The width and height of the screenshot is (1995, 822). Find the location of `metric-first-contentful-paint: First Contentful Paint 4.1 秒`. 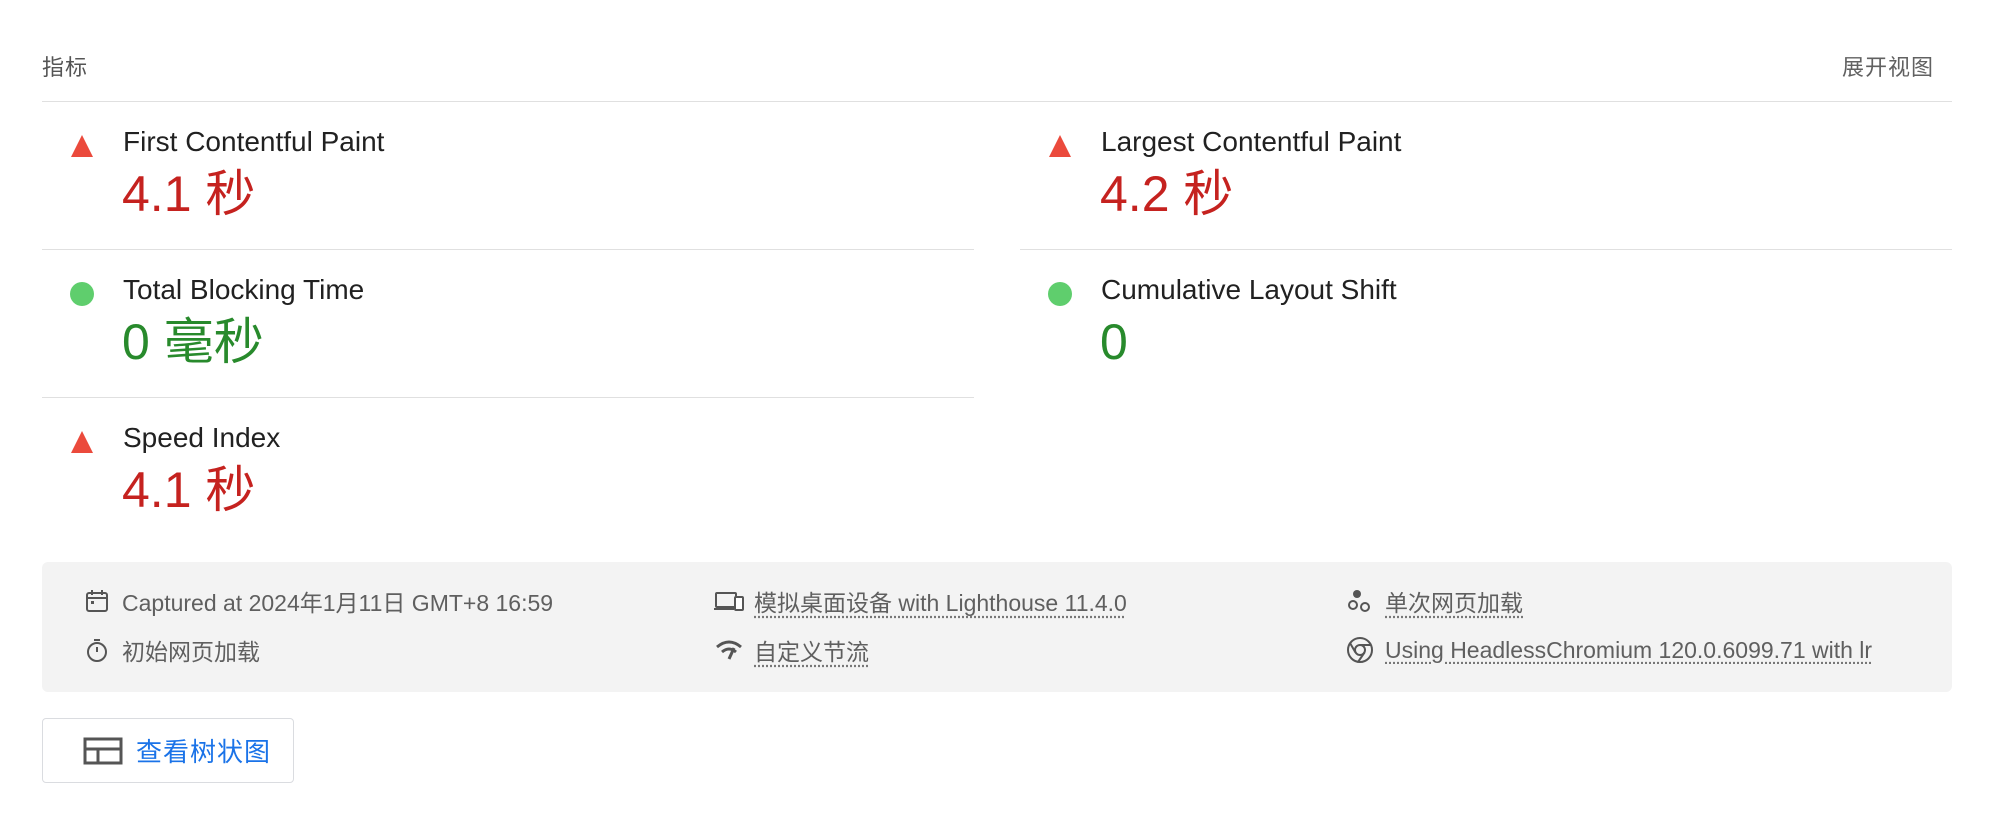

metric-first-contentful-paint: First Contentful Paint 4.1 秒 is located at coordinates (508, 176).